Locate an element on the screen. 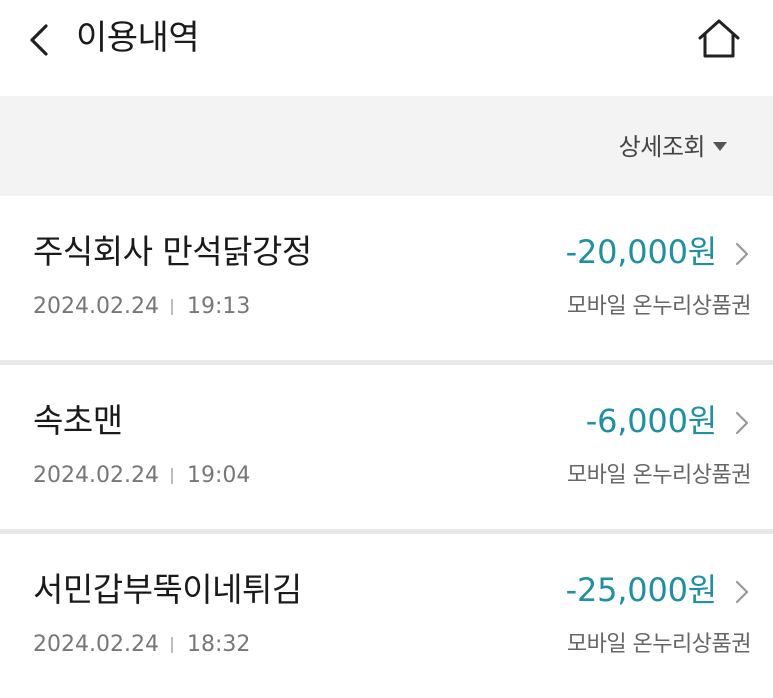  transaction-amount: -20,000원 is located at coordinates (641, 252).